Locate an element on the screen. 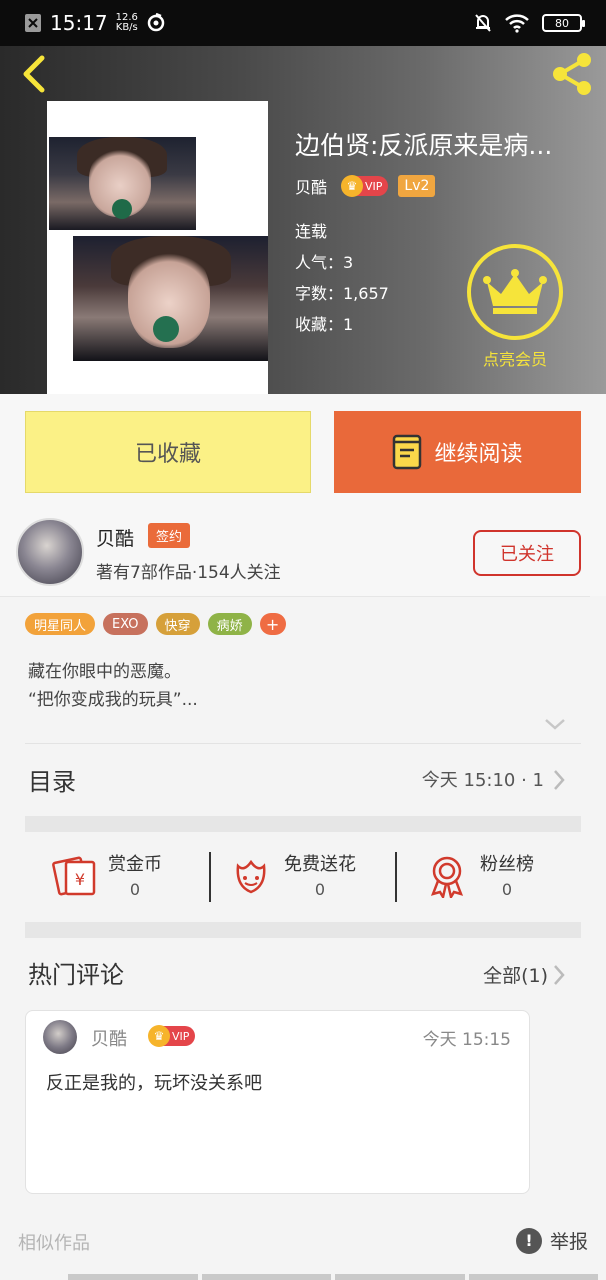 Image resolution: width=606 pixels, height=1280 pixels. chevron-down-icon is located at coordinates (555, 724).